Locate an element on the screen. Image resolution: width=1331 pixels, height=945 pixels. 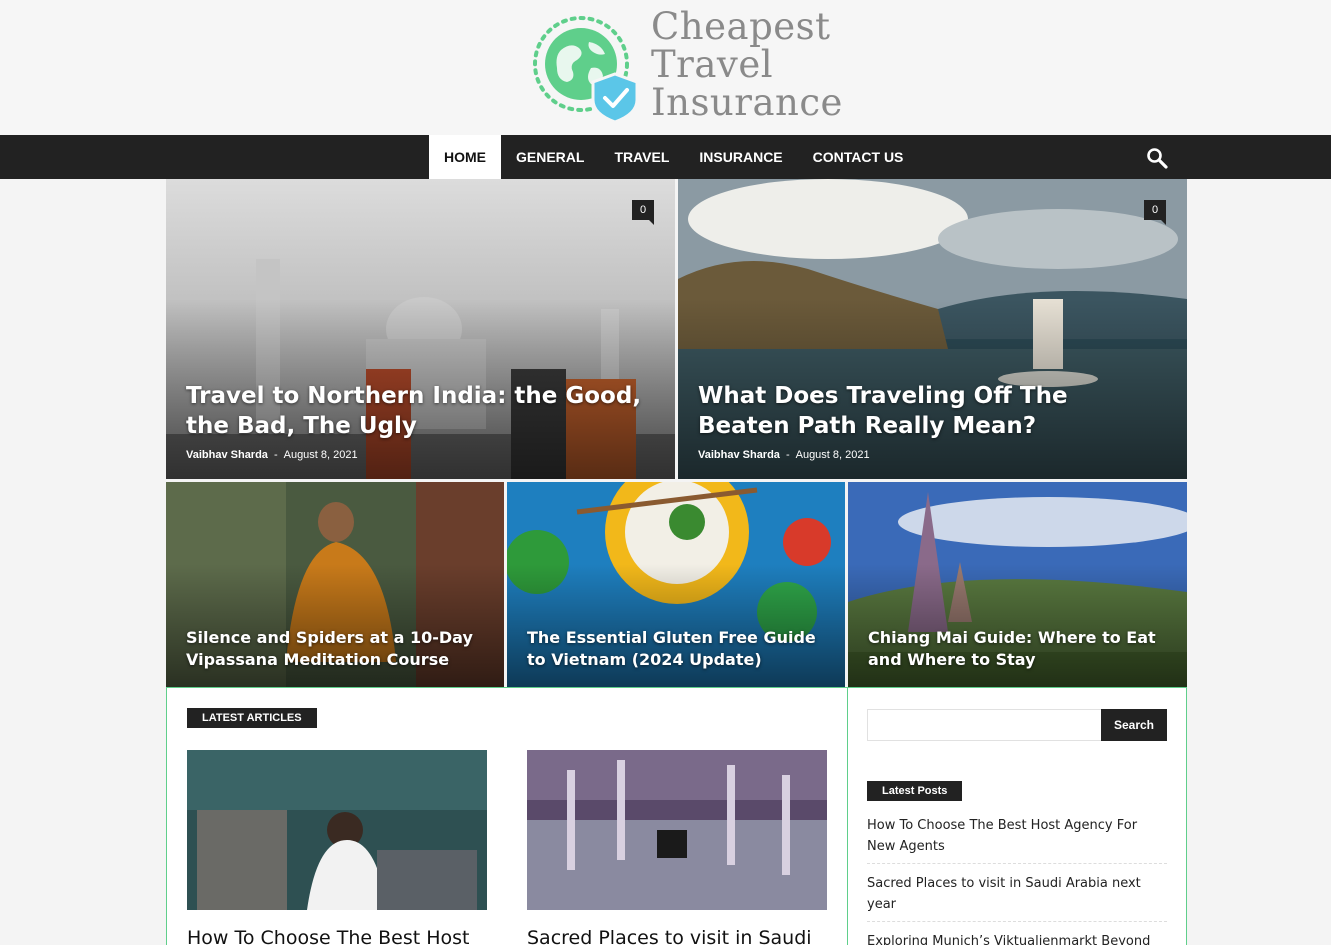
logo-line-1: Cheapest is located at coordinates (741, 26).